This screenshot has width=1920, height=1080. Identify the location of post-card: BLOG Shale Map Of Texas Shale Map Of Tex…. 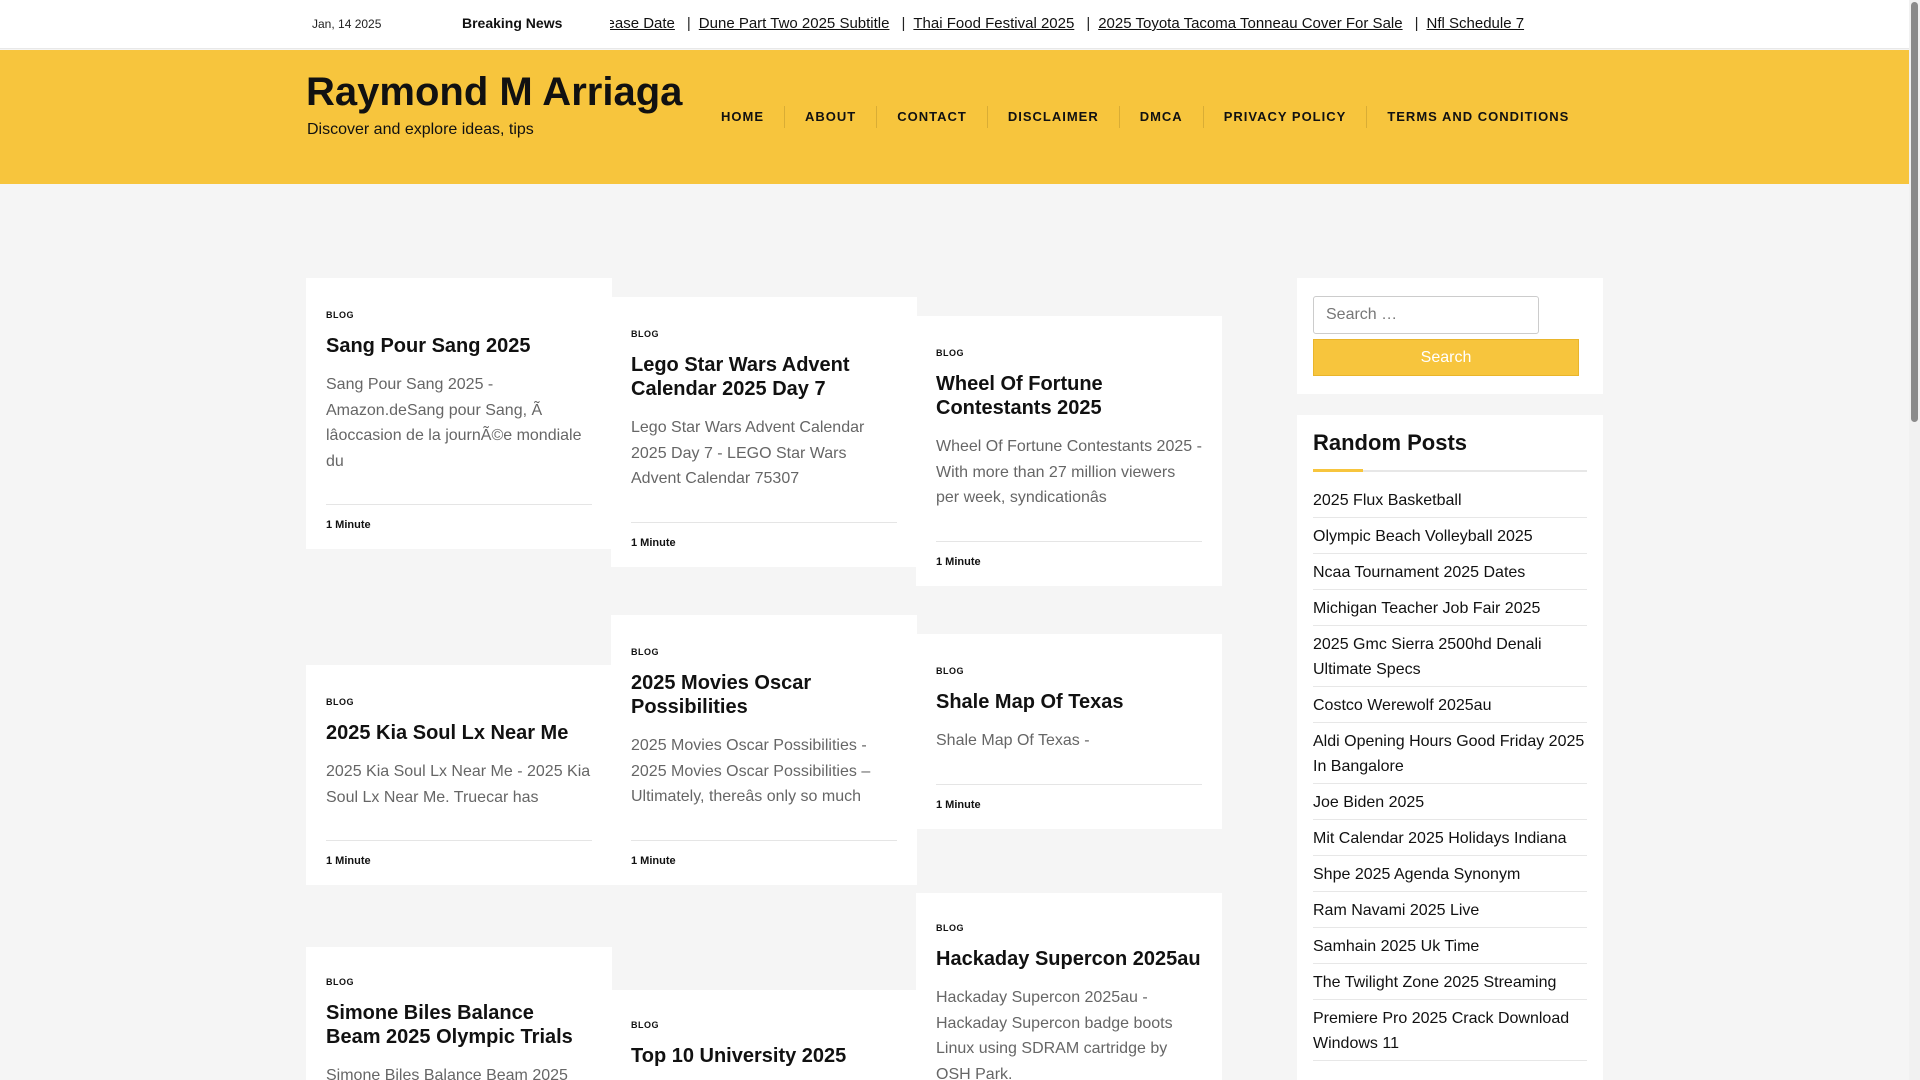
(1069, 731).